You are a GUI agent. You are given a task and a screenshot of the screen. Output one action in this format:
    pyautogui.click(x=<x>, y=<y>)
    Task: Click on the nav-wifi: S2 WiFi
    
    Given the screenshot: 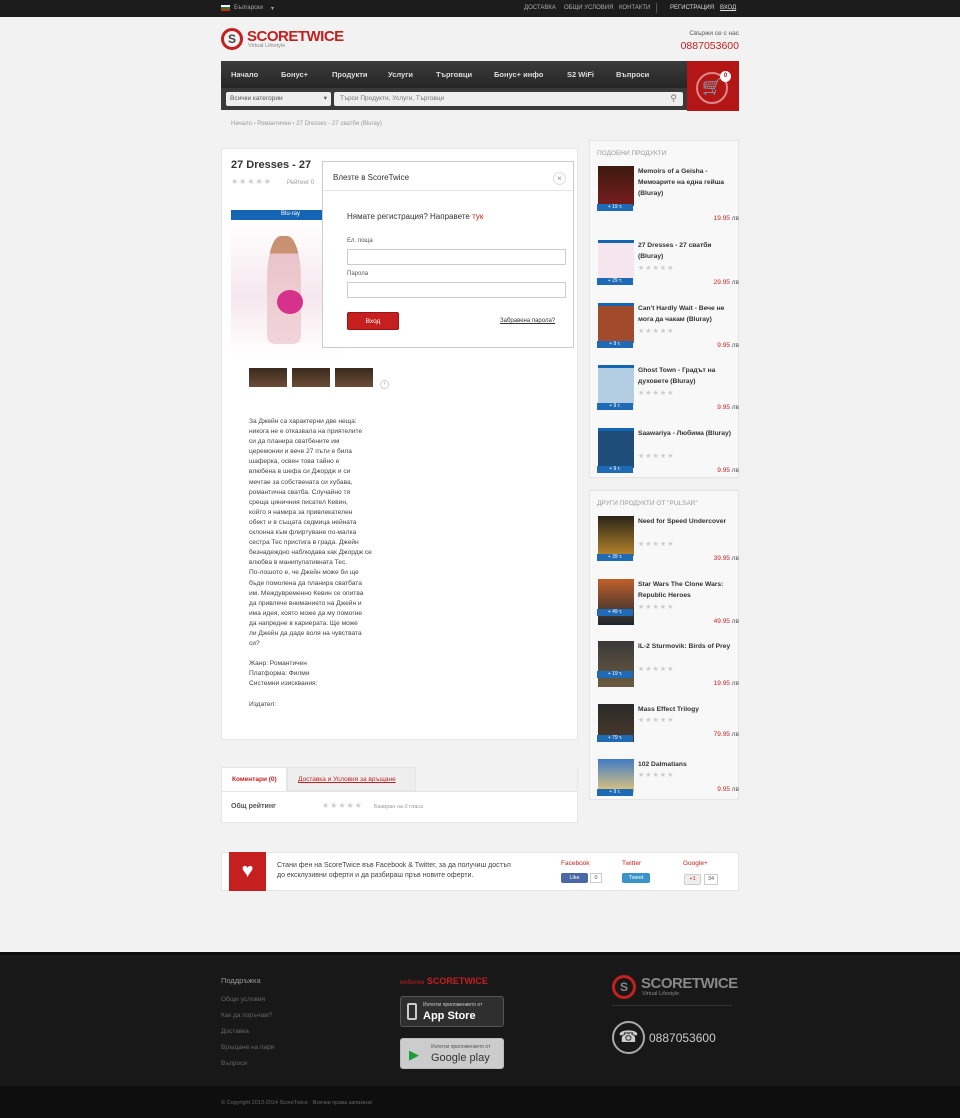 What is the action you would take?
    pyautogui.click(x=580, y=74)
    